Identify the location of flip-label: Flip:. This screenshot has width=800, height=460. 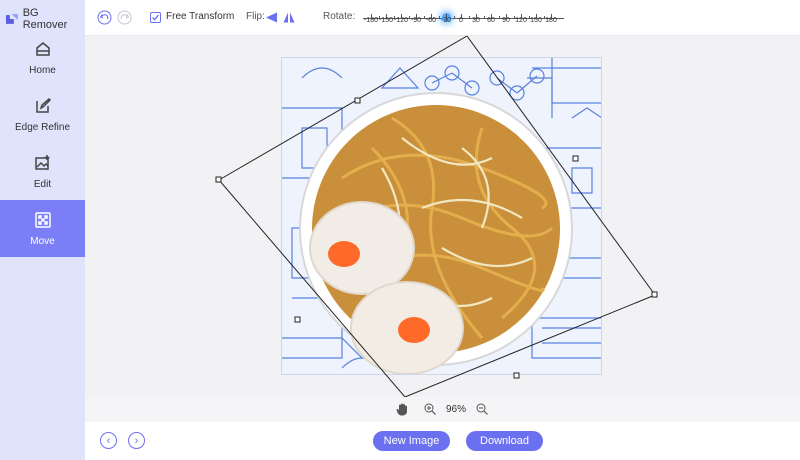
(255, 16).